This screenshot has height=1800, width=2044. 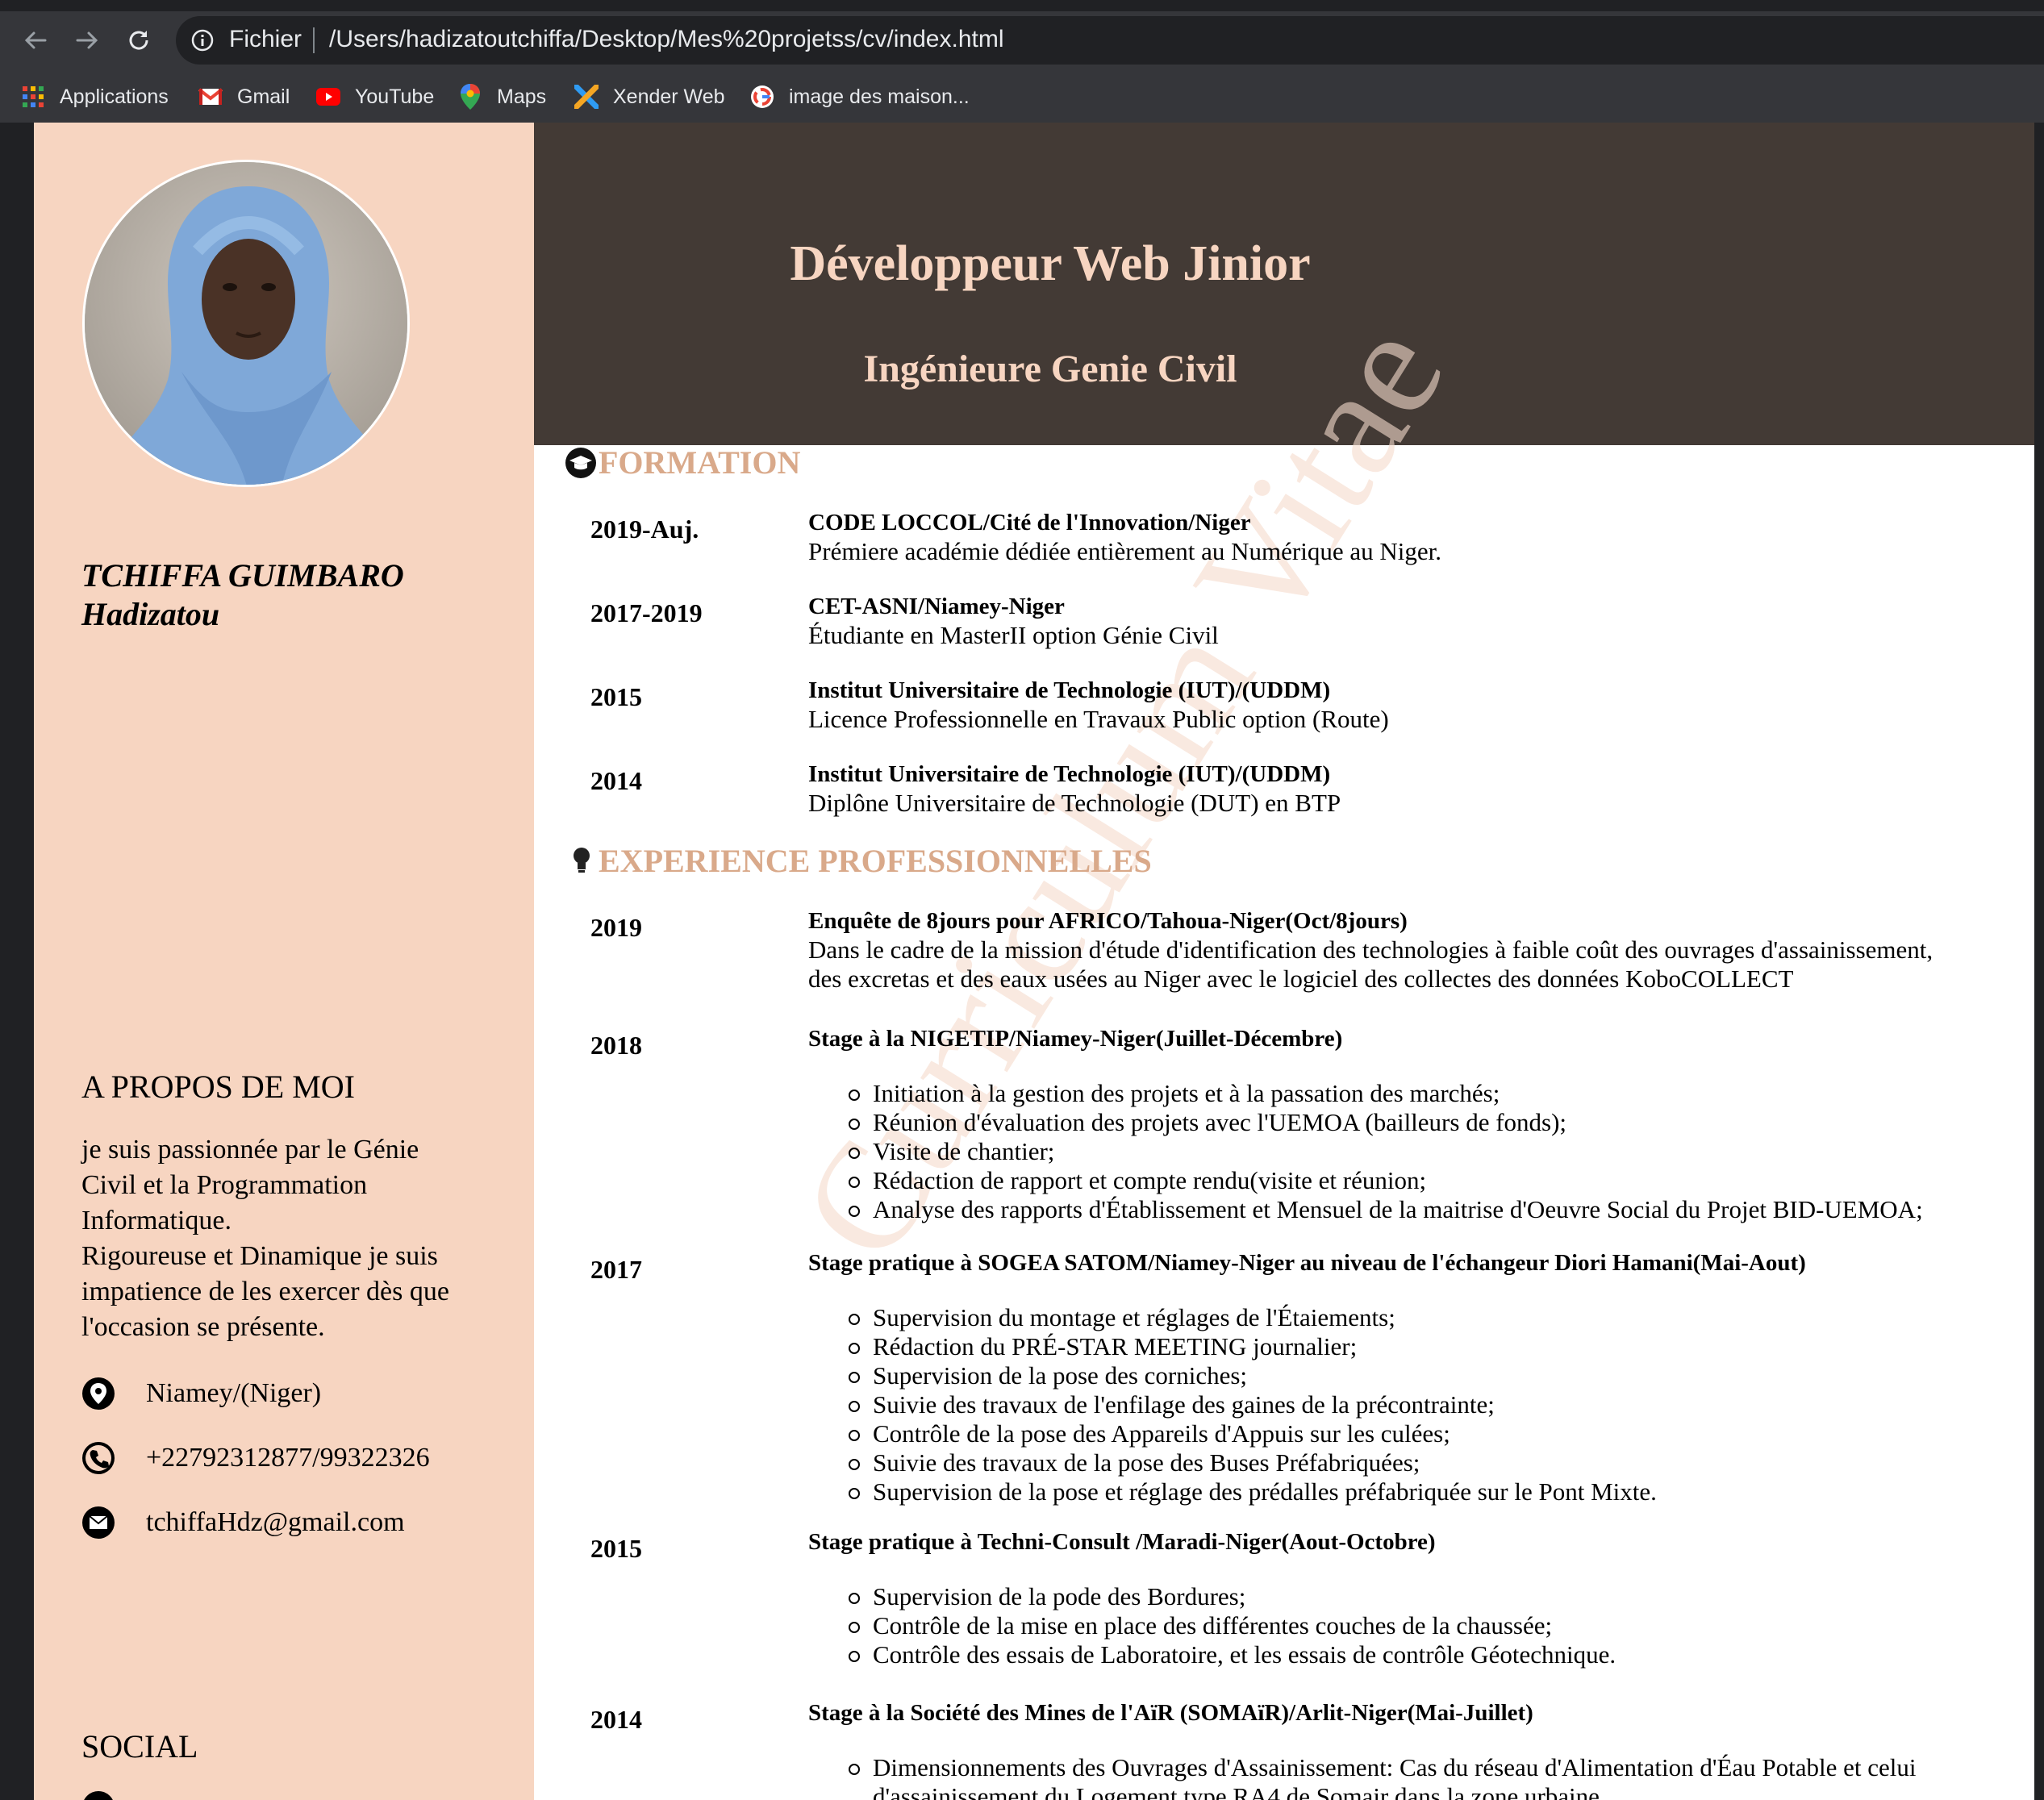 I want to click on graduation-cap-icon, so click(x=581, y=463).